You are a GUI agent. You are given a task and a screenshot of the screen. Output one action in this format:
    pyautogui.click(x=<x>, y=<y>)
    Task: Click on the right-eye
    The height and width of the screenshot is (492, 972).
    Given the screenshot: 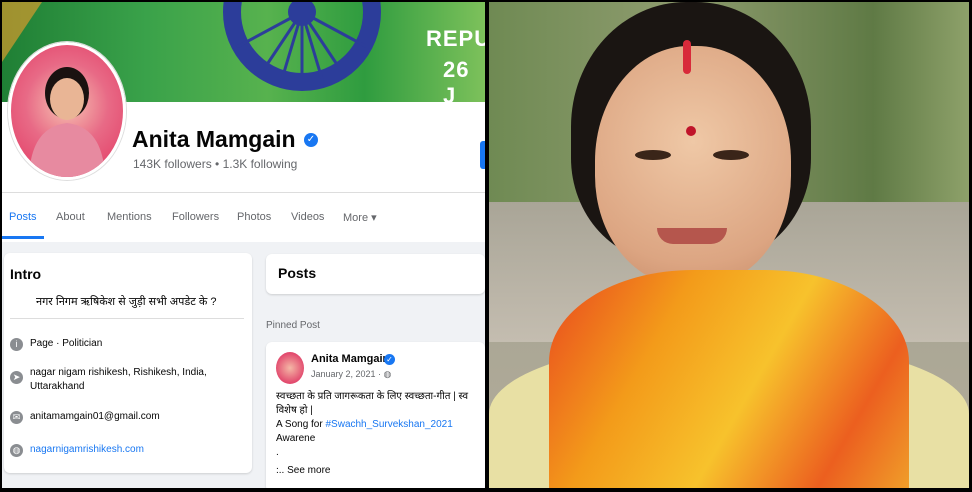 What is the action you would take?
    pyautogui.click(x=731, y=155)
    